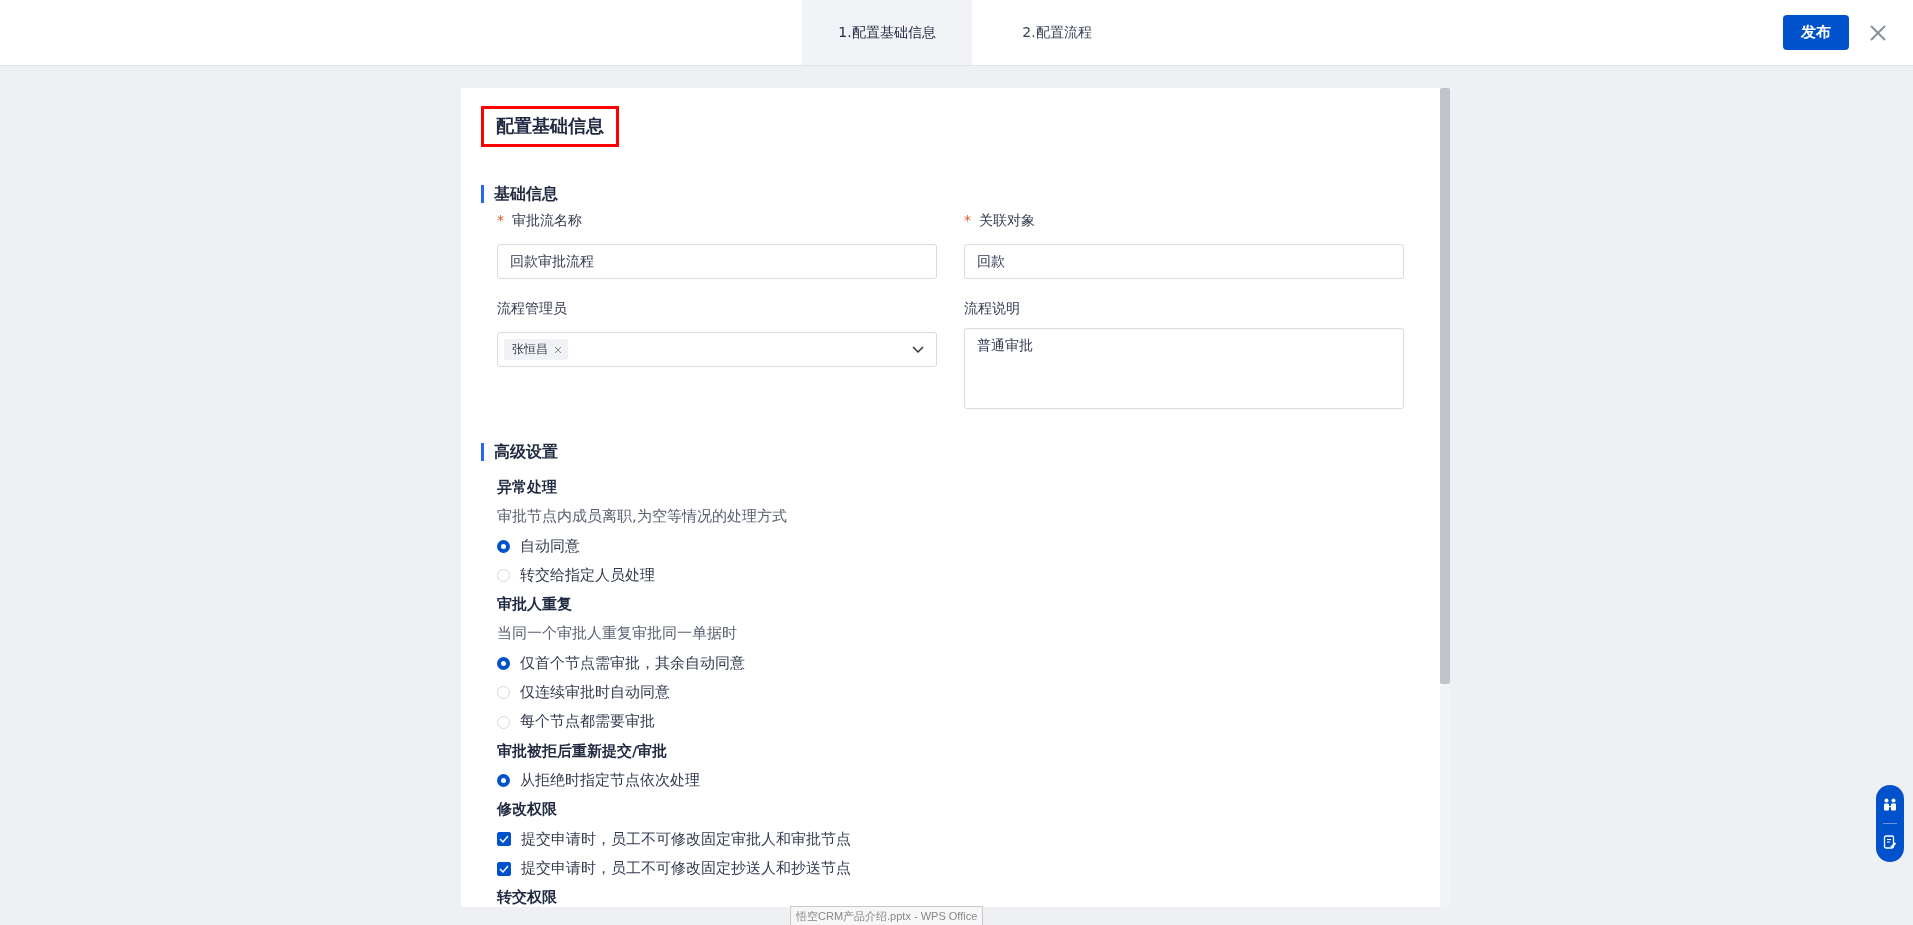  I want to click on option-label: 从拒绝时指定节点依次处理, so click(610, 780).